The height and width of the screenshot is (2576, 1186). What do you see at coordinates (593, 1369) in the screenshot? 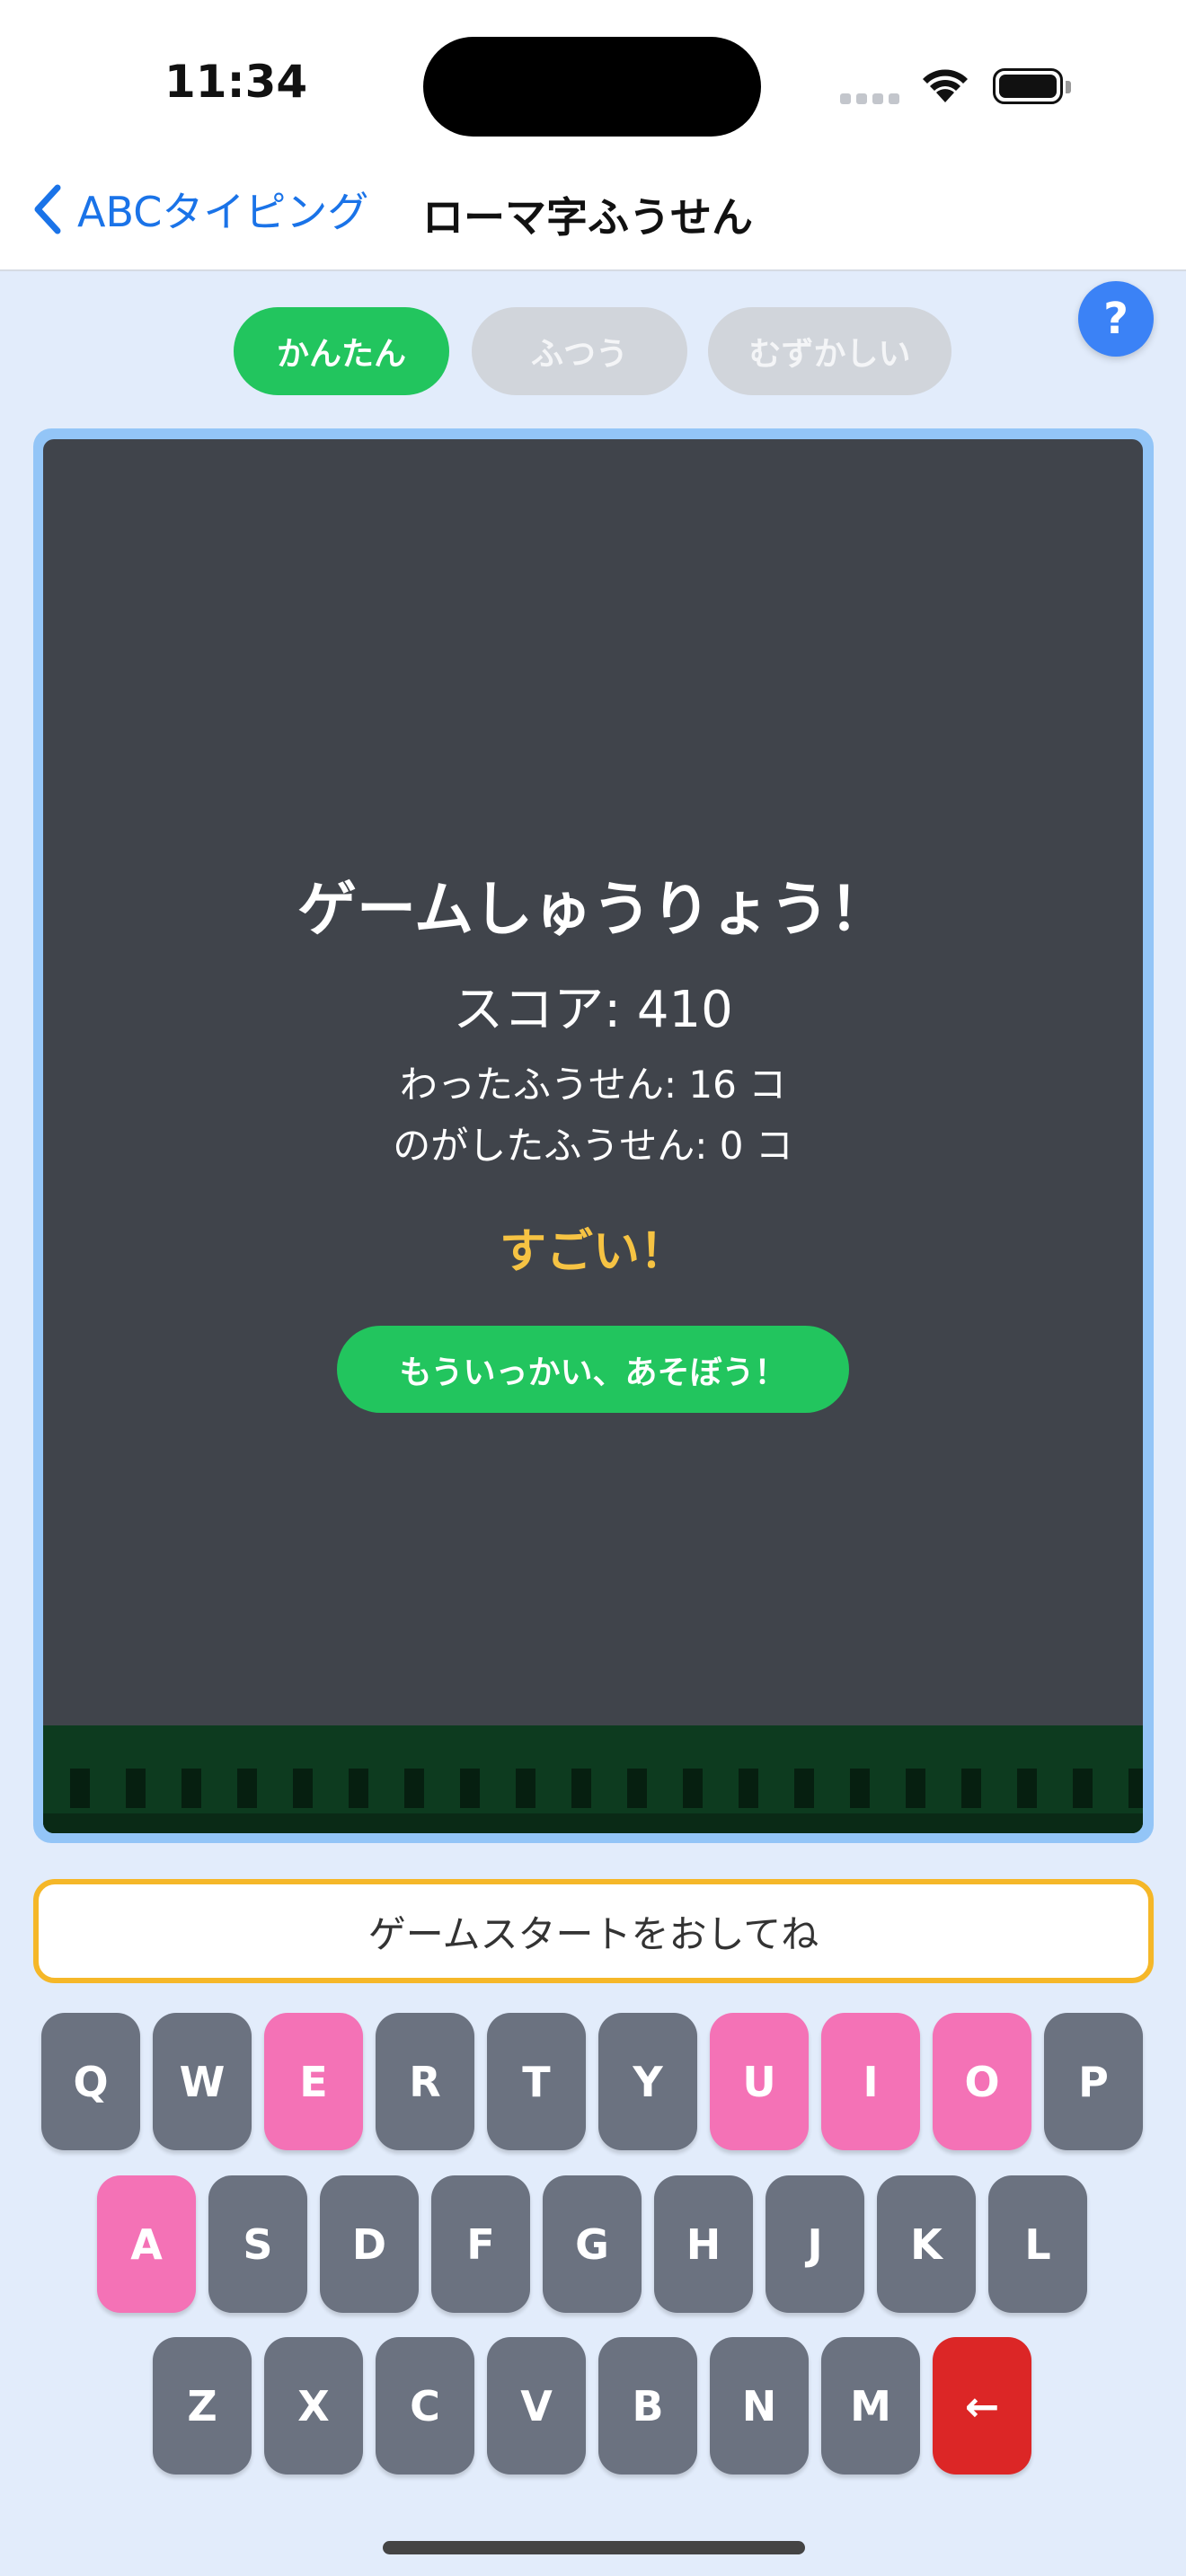
I see `replay-button: もういっかい、あそぼう！` at bounding box center [593, 1369].